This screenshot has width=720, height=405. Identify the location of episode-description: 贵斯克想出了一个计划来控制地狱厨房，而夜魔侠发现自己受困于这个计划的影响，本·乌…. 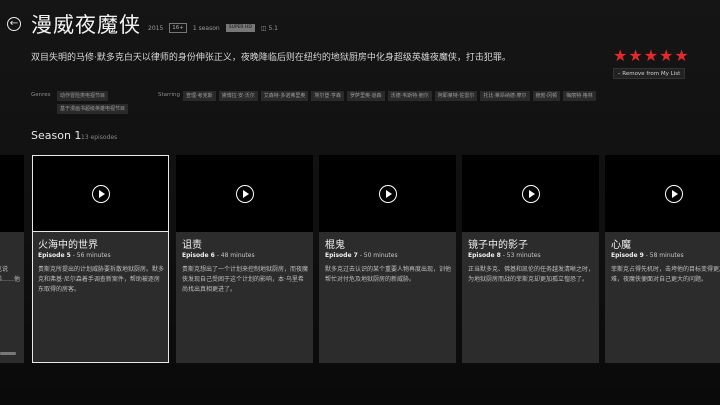
(245, 279).